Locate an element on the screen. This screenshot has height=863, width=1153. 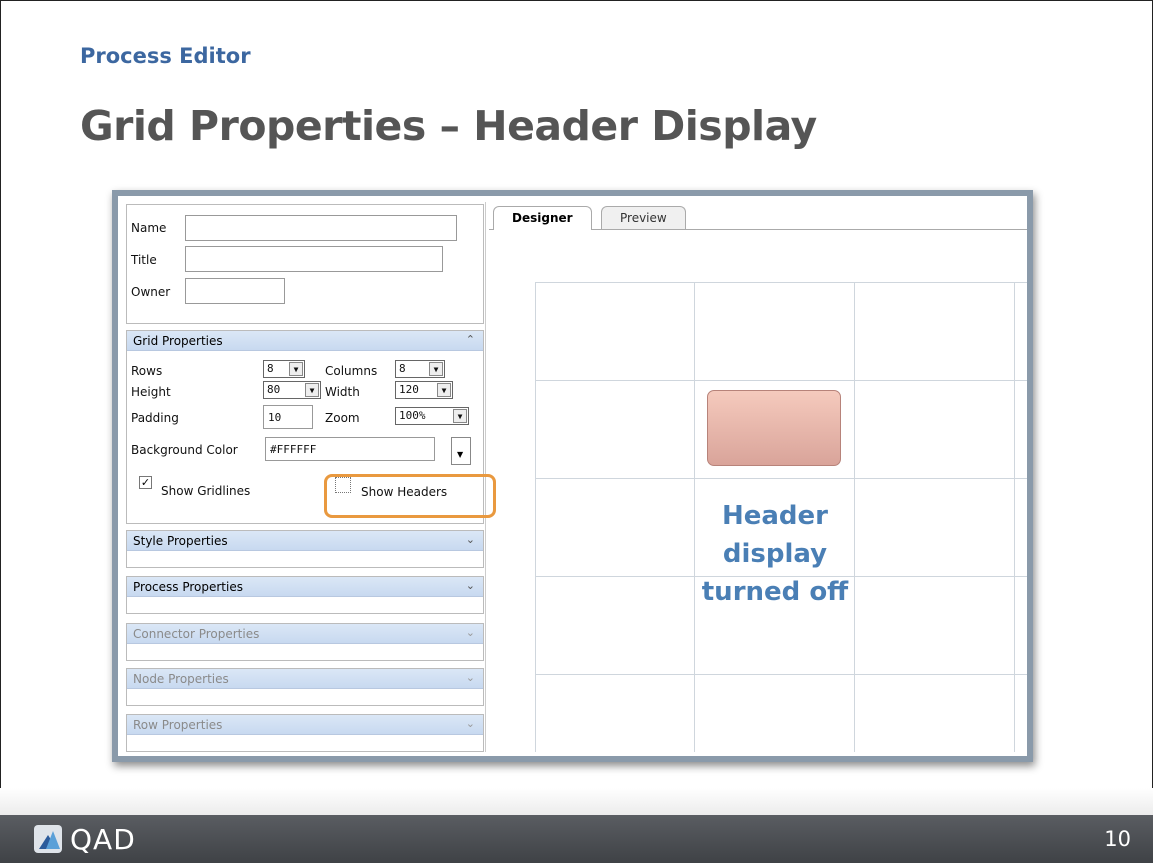
tab-preview: Preview is located at coordinates (643, 218).